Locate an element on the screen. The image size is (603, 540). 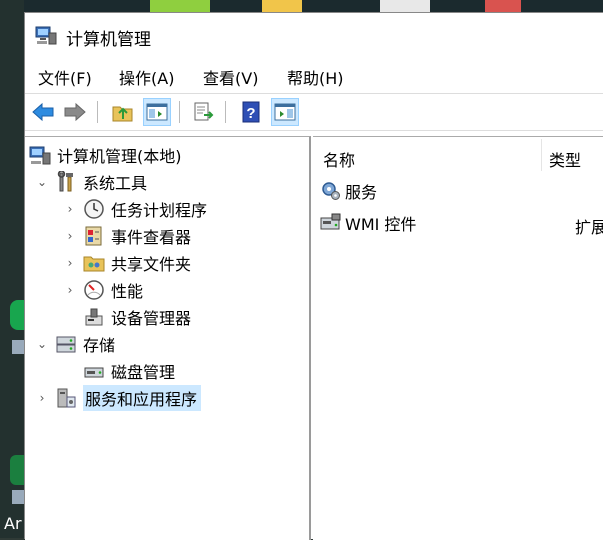
back-button is located at coordinates (43, 112).